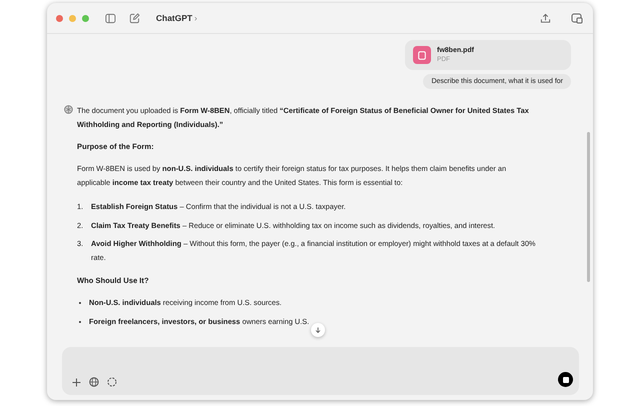  What do you see at coordinates (59, 18) in the screenshot?
I see `close-button` at bounding box center [59, 18].